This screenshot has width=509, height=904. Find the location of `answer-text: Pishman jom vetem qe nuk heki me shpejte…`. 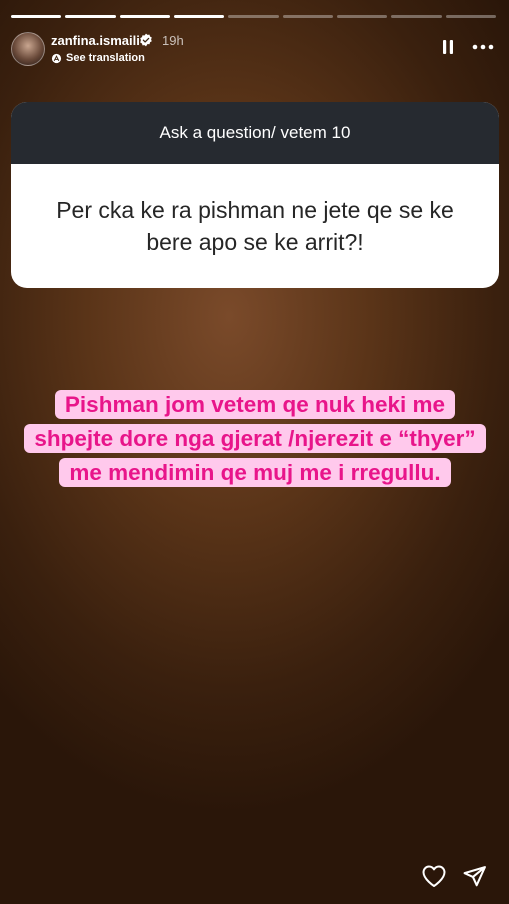

answer-text: Pishman jom vetem qe nuk heki me shpejte… is located at coordinates (255, 438).